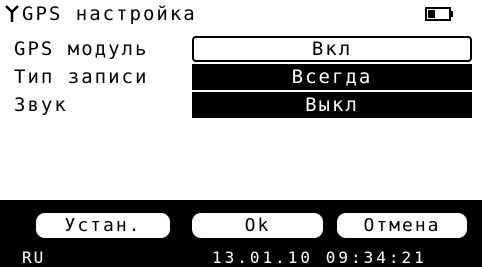  I want to click on language-indicator: RU, so click(34, 257).